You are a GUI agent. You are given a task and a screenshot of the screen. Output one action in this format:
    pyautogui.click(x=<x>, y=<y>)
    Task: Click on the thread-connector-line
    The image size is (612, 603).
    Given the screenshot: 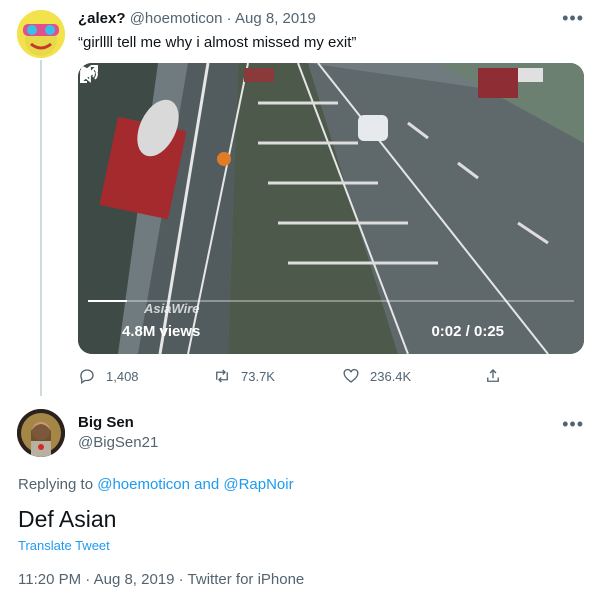 What is the action you would take?
    pyautogui.click(x=41, y=228)
    